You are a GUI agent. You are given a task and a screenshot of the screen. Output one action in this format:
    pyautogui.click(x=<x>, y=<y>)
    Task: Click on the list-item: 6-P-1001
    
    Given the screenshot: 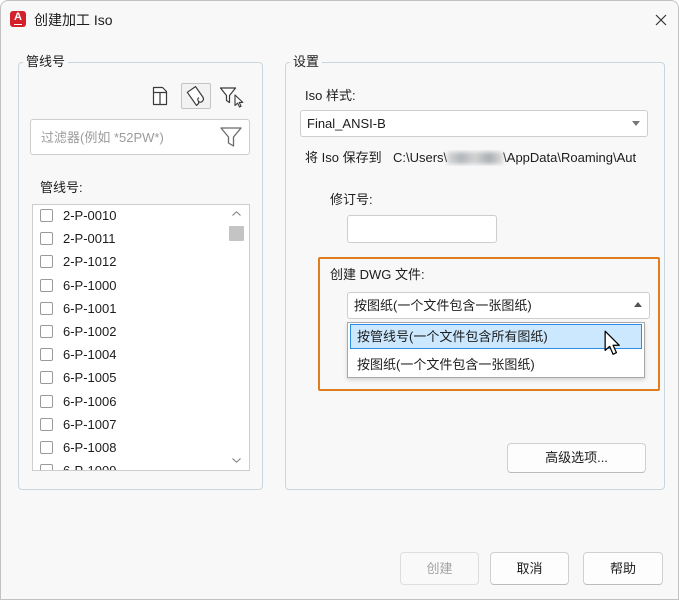 What is the action you would take?
    pyautogui.click(x=130, y=308)
    